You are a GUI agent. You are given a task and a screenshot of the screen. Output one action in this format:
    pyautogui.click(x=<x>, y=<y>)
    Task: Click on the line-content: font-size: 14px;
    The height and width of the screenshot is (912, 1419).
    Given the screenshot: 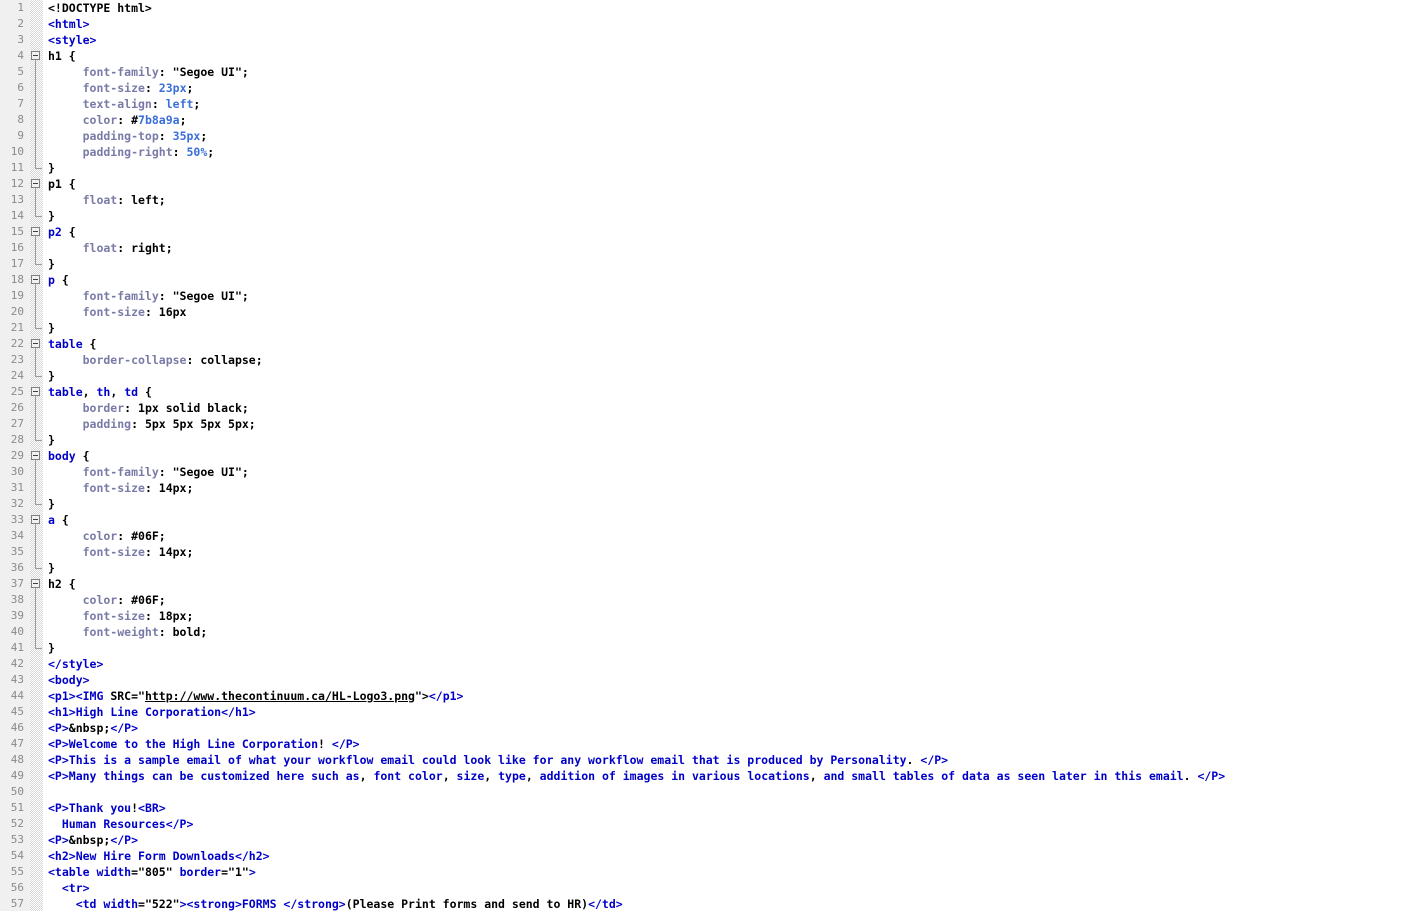 What is the action you would take?
    pyautogui.click(x=121, y=552)
    